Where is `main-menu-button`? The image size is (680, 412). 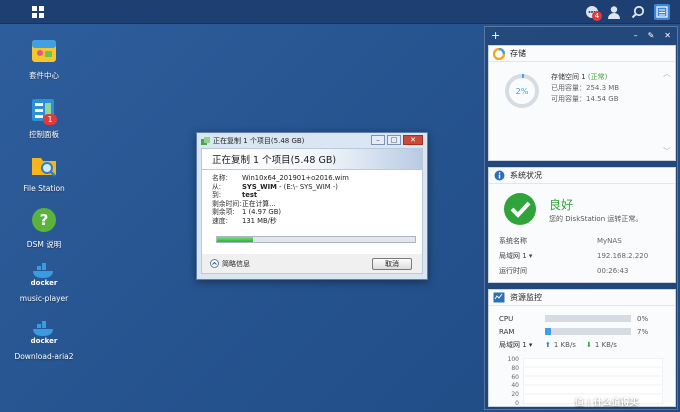
main-menu-button is located at coordinates (38, 12).